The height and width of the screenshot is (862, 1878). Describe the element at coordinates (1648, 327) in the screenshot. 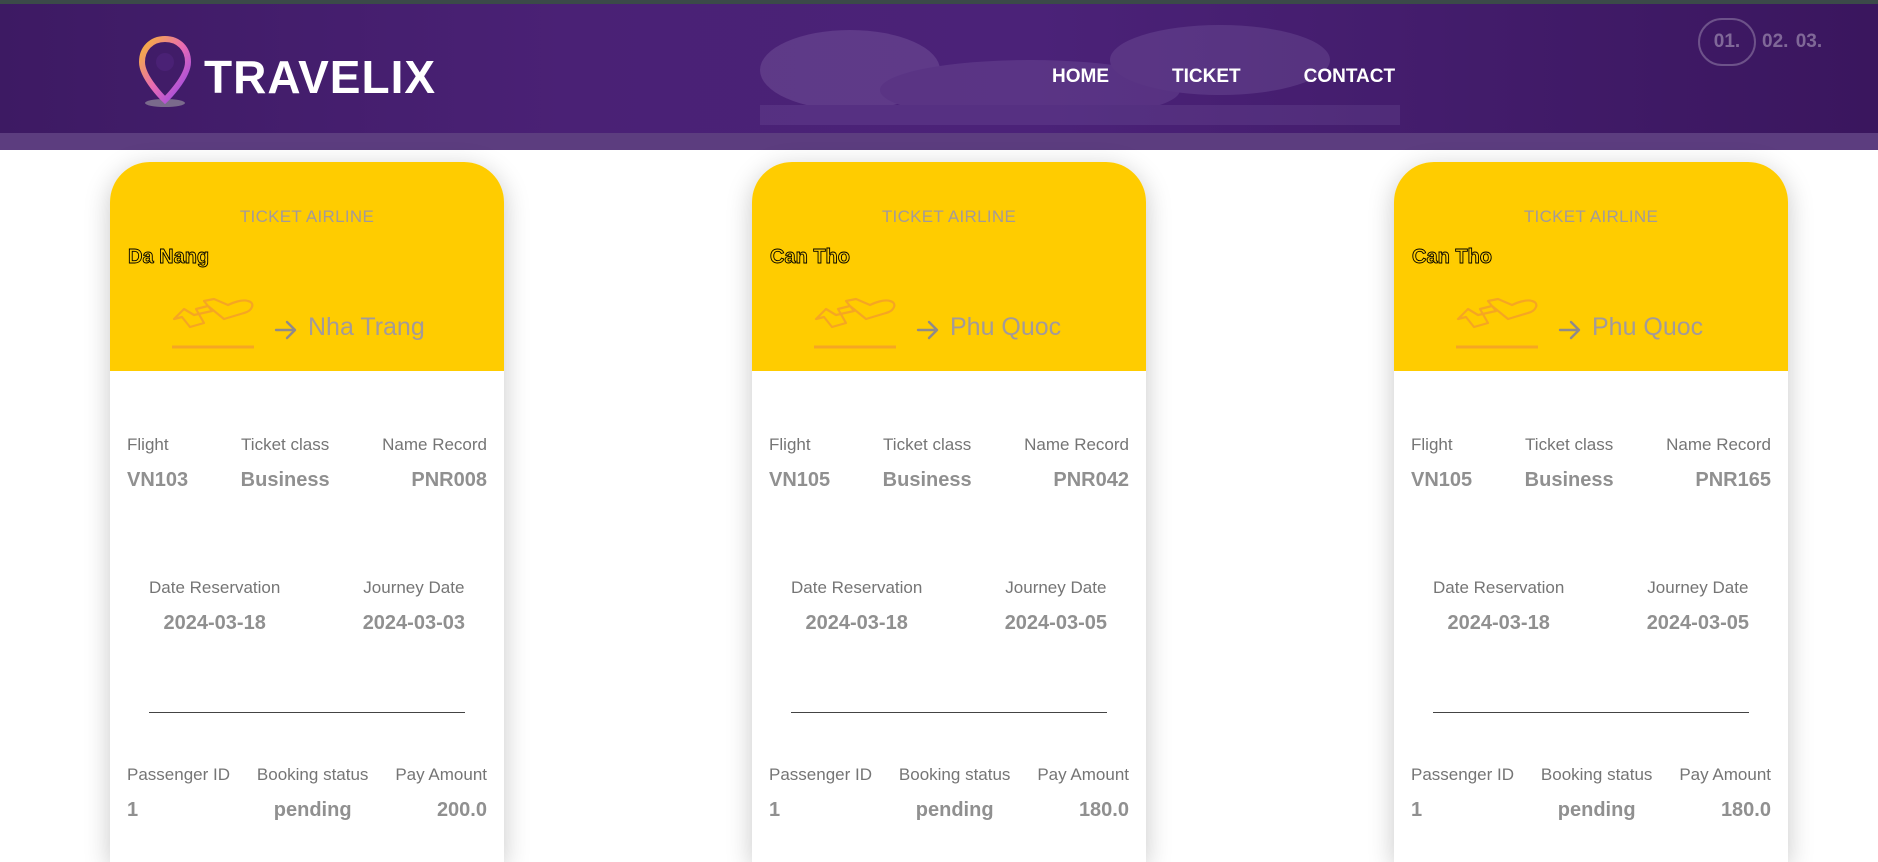

I see `destination-city: Phu Quoc` at that location.